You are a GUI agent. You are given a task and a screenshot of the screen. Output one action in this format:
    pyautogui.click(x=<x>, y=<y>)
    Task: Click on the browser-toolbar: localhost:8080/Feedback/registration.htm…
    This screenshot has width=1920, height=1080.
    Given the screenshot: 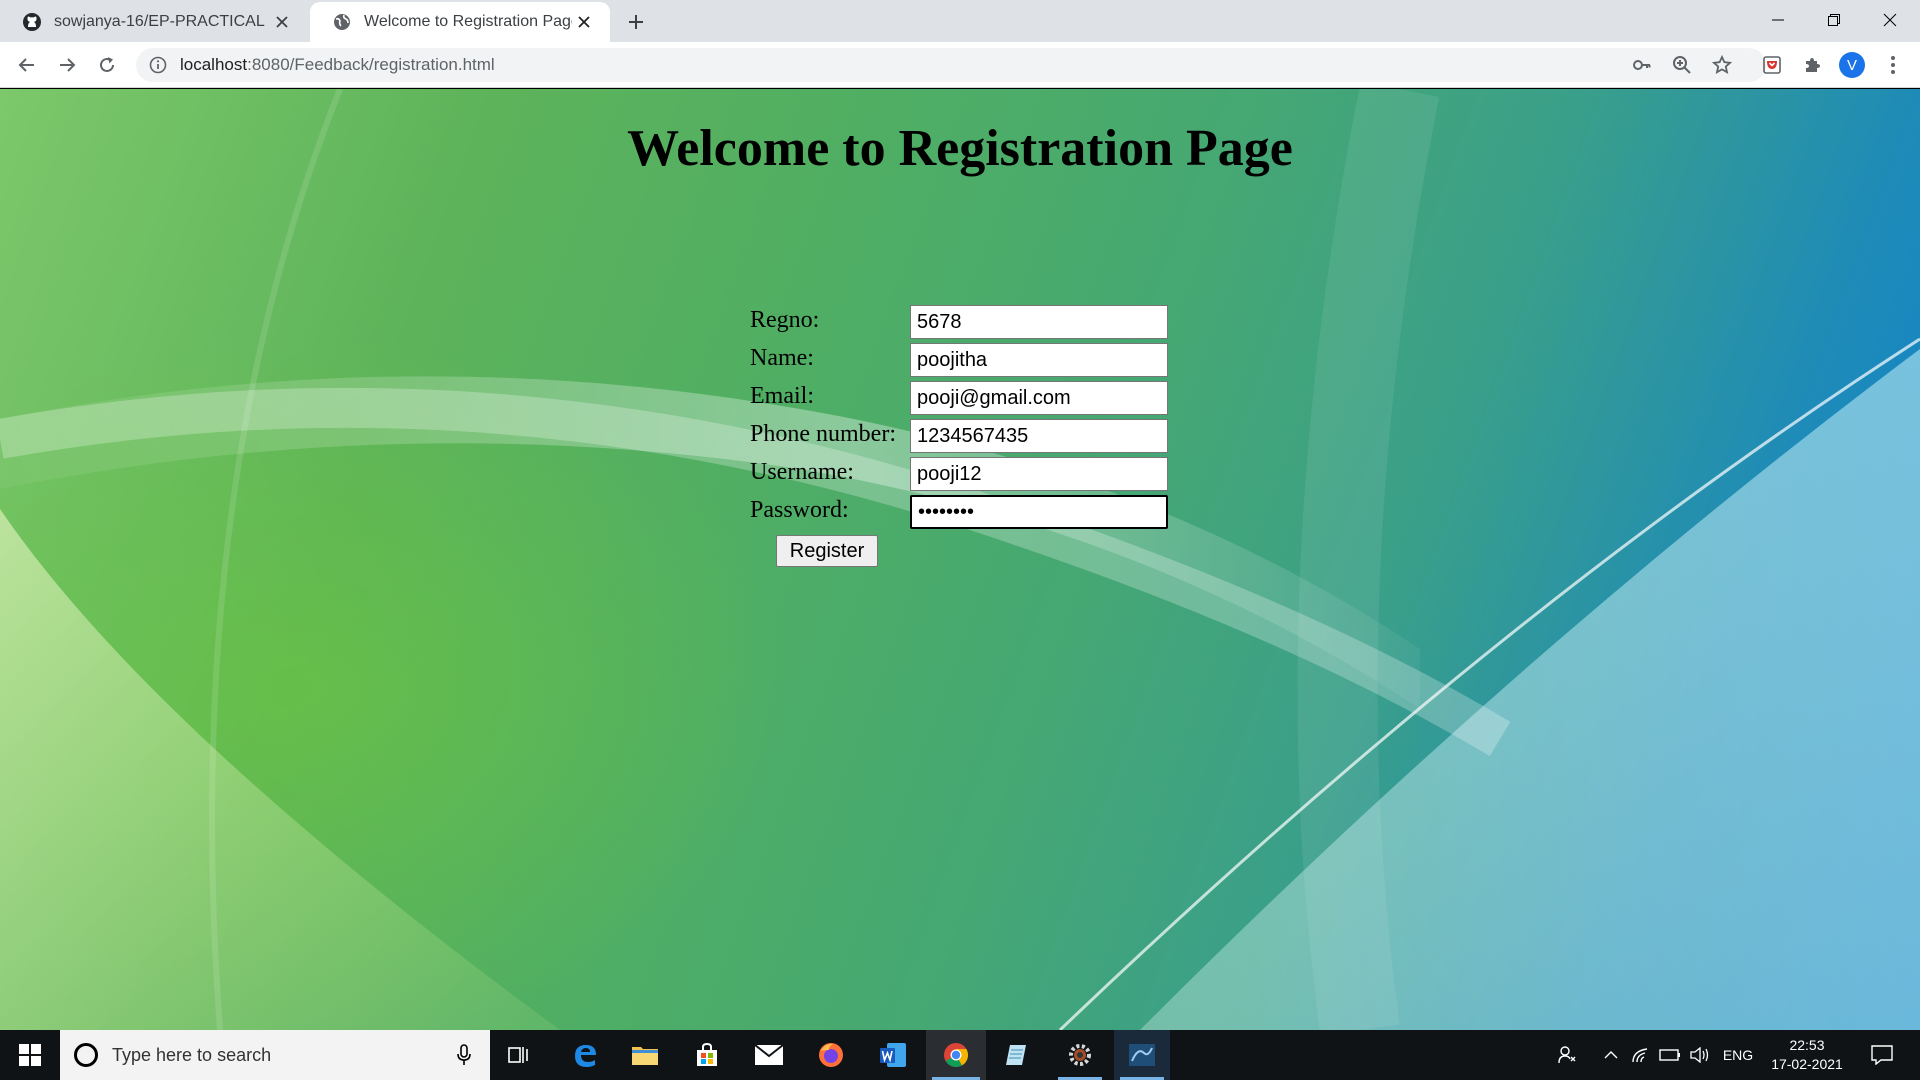 What is the action you would take?
    pyautogui.click(x=960, y=65)
    